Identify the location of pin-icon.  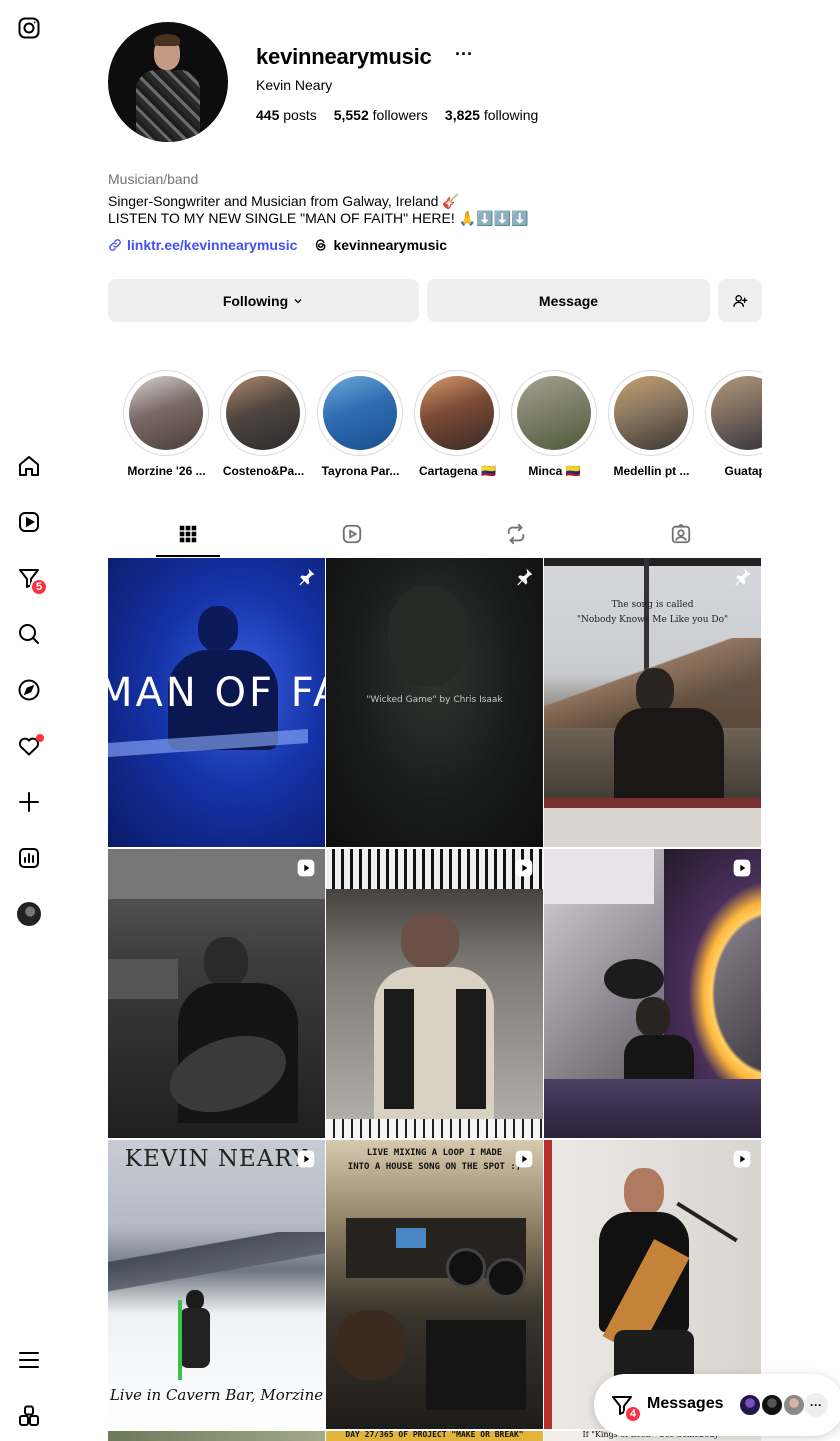
(525, 577).